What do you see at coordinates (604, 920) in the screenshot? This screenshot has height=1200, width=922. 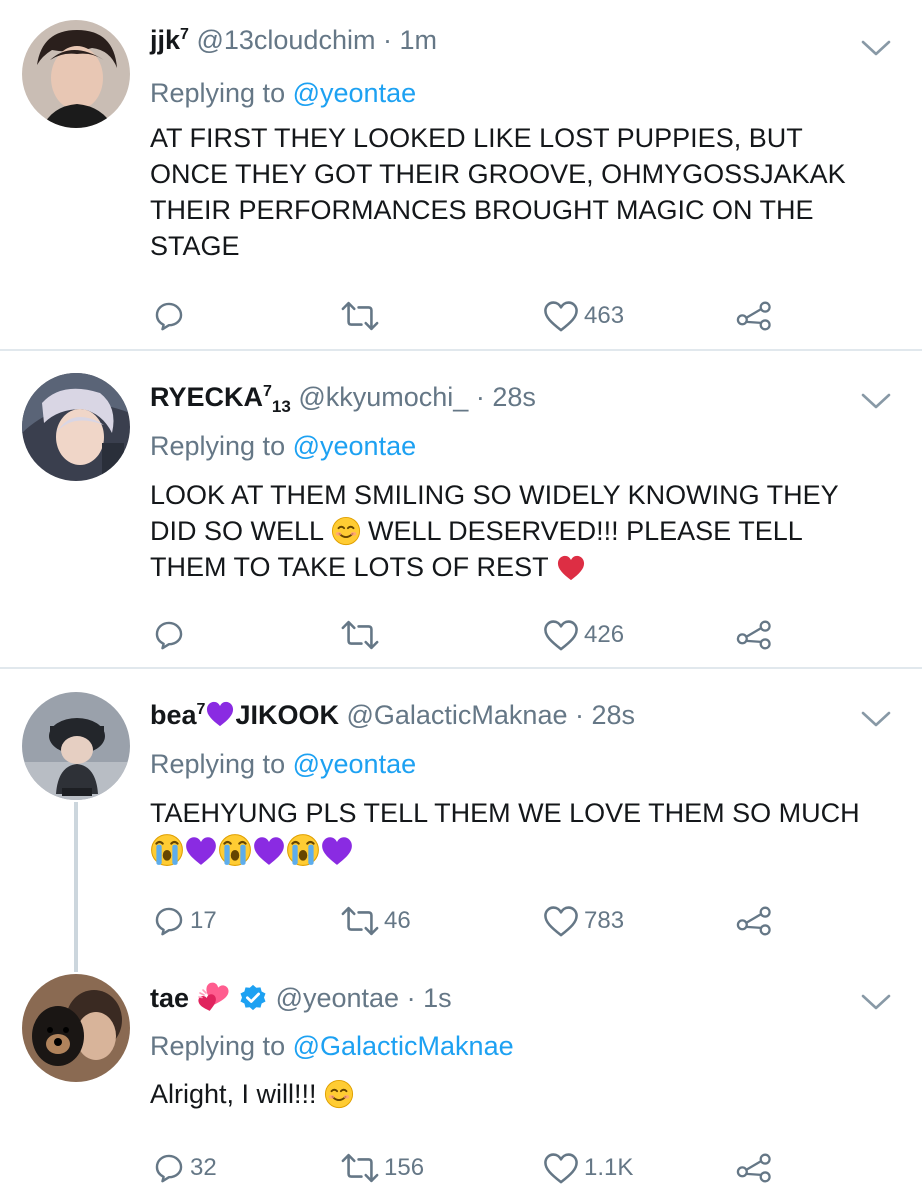 I see `like-count: 783` at bounding box center [604, 920].